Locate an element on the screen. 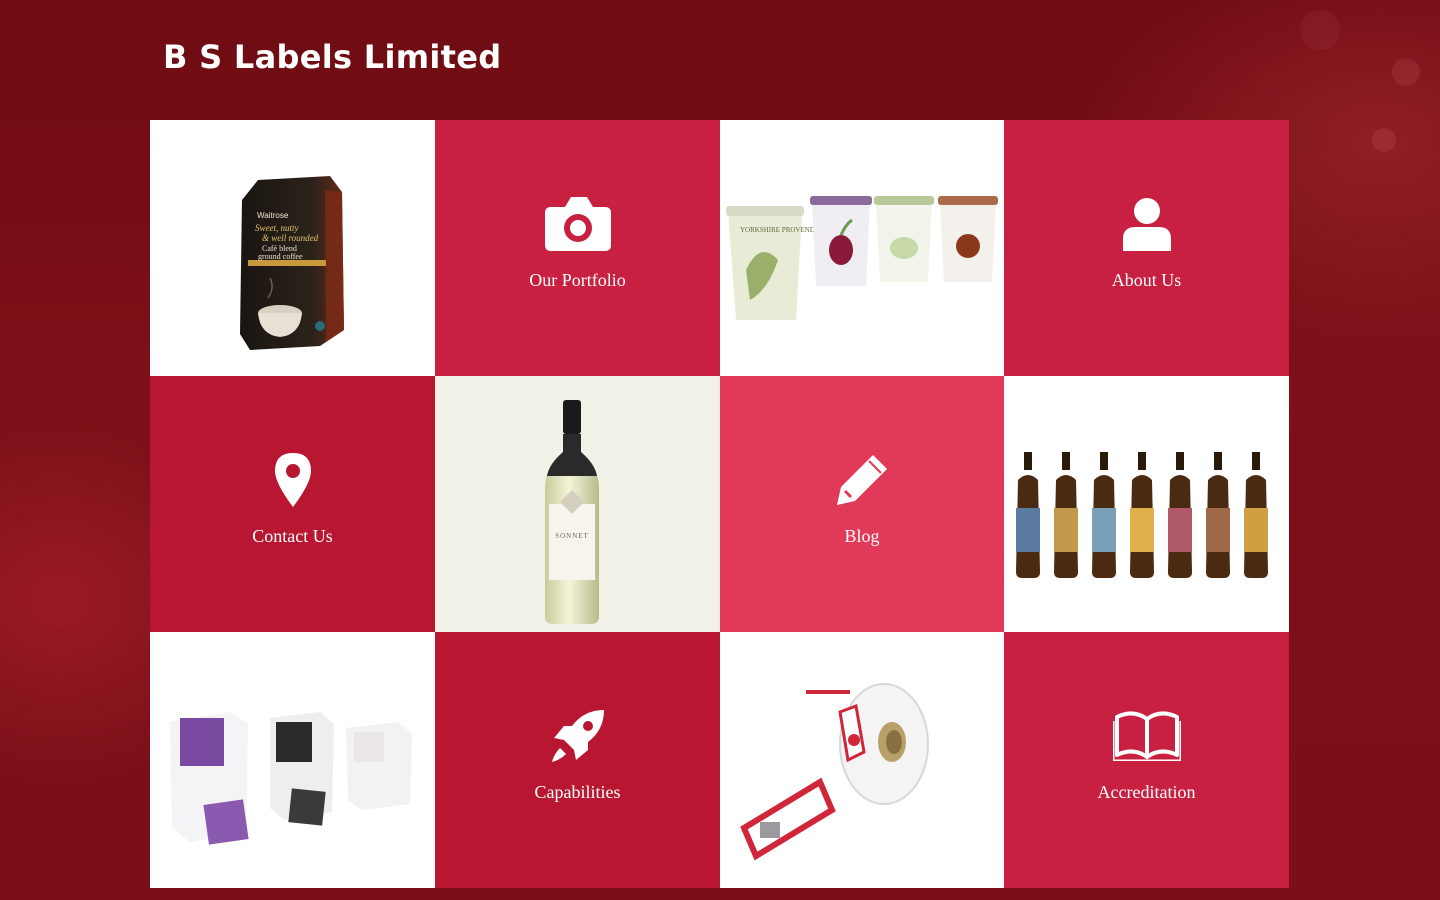 The image size is (1440, 900). blog-label: Blog is located at coordinates (862, 535).